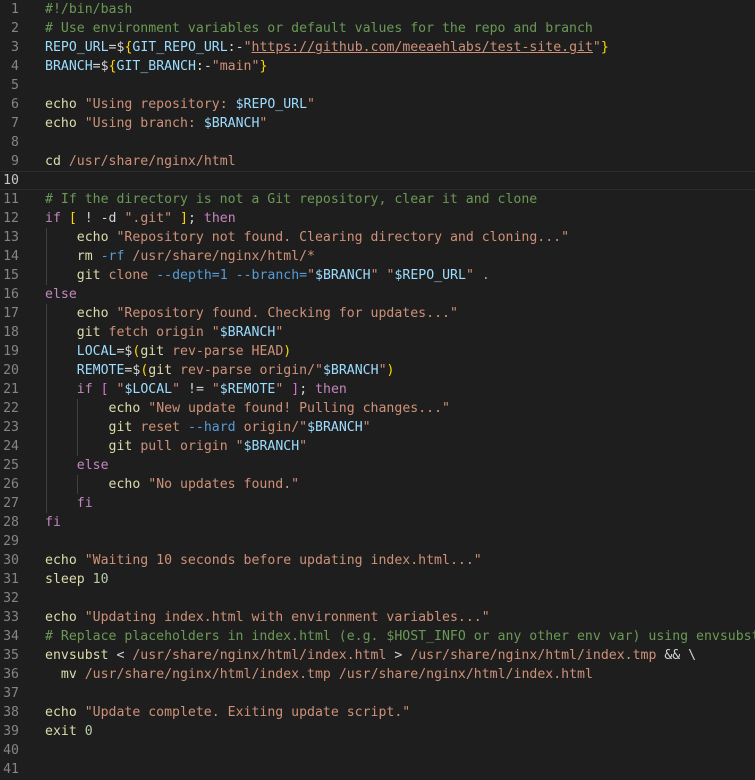 The width and height of the screenshot is (755, 780). I want to click on code-token: if, so click(84, 389).